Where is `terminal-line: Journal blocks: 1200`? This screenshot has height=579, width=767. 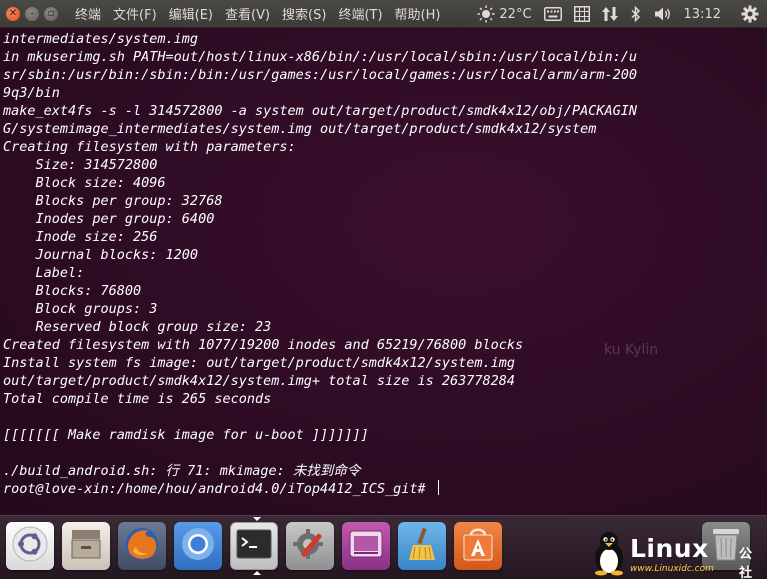
terminal-line: Journal blocks: 1200 is located at coordinates (101, 255).